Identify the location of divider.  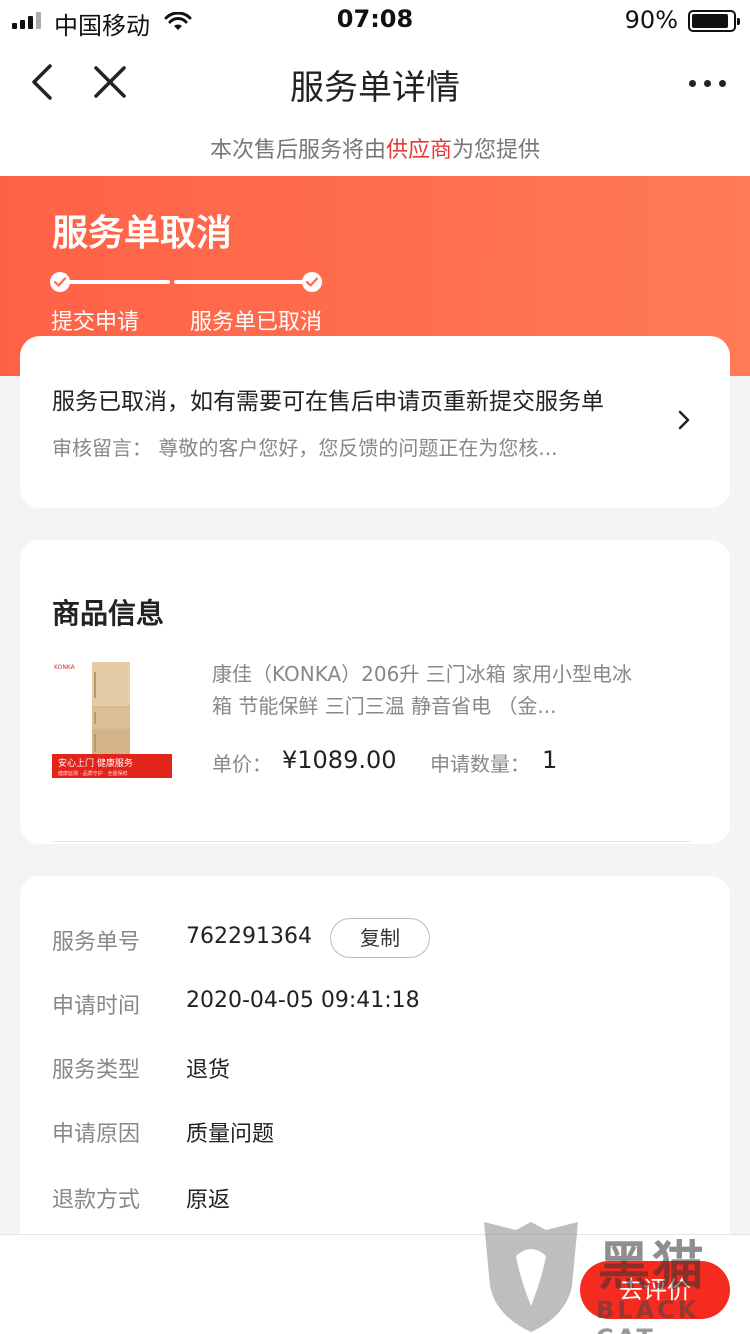
(371, 841).